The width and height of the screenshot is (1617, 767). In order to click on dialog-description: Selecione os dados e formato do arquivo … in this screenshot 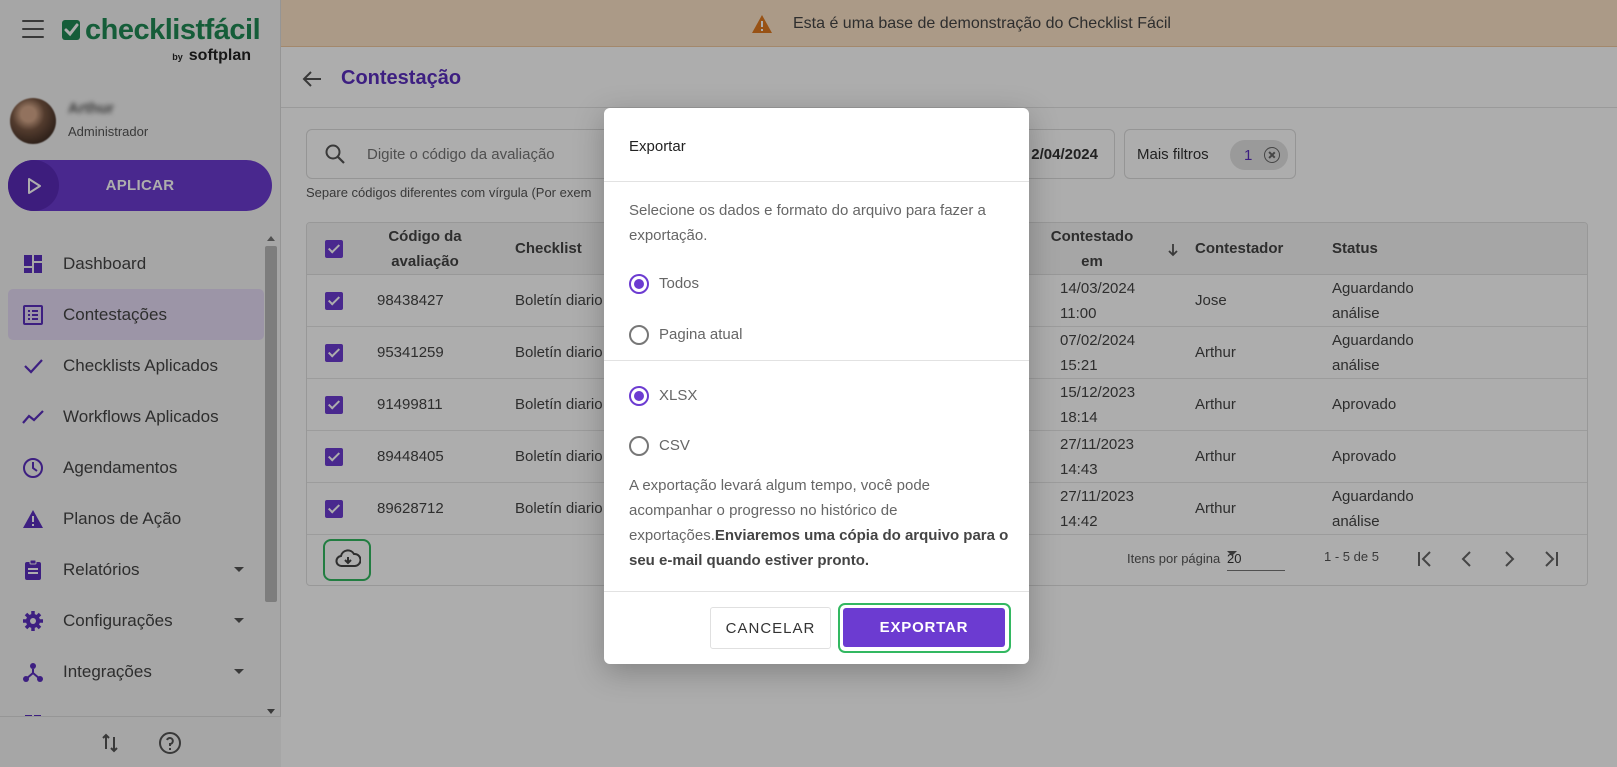, I will do `click(807, 223)`.